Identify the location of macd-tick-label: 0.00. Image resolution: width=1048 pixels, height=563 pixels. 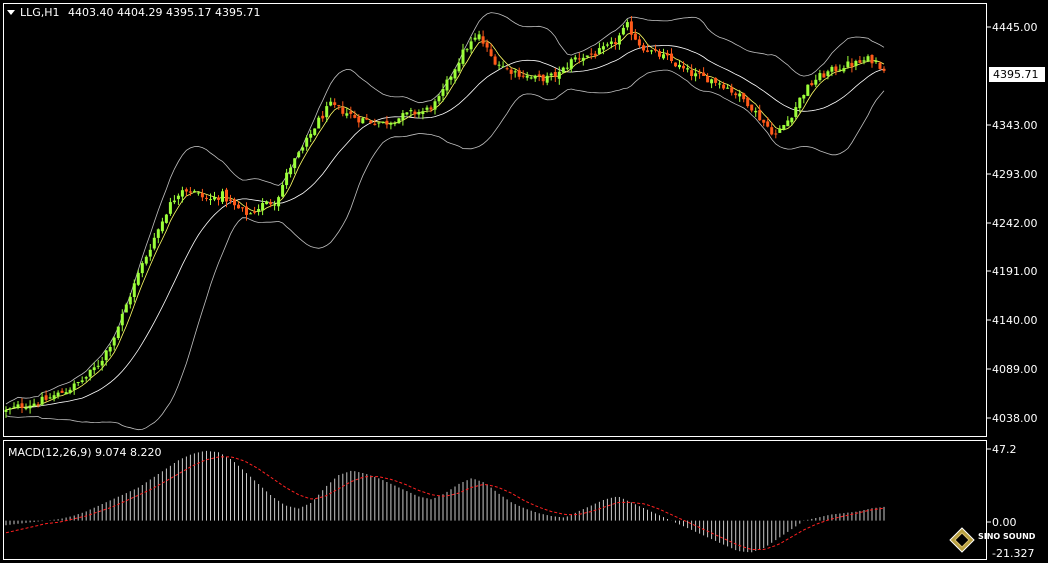
(1004, 522).